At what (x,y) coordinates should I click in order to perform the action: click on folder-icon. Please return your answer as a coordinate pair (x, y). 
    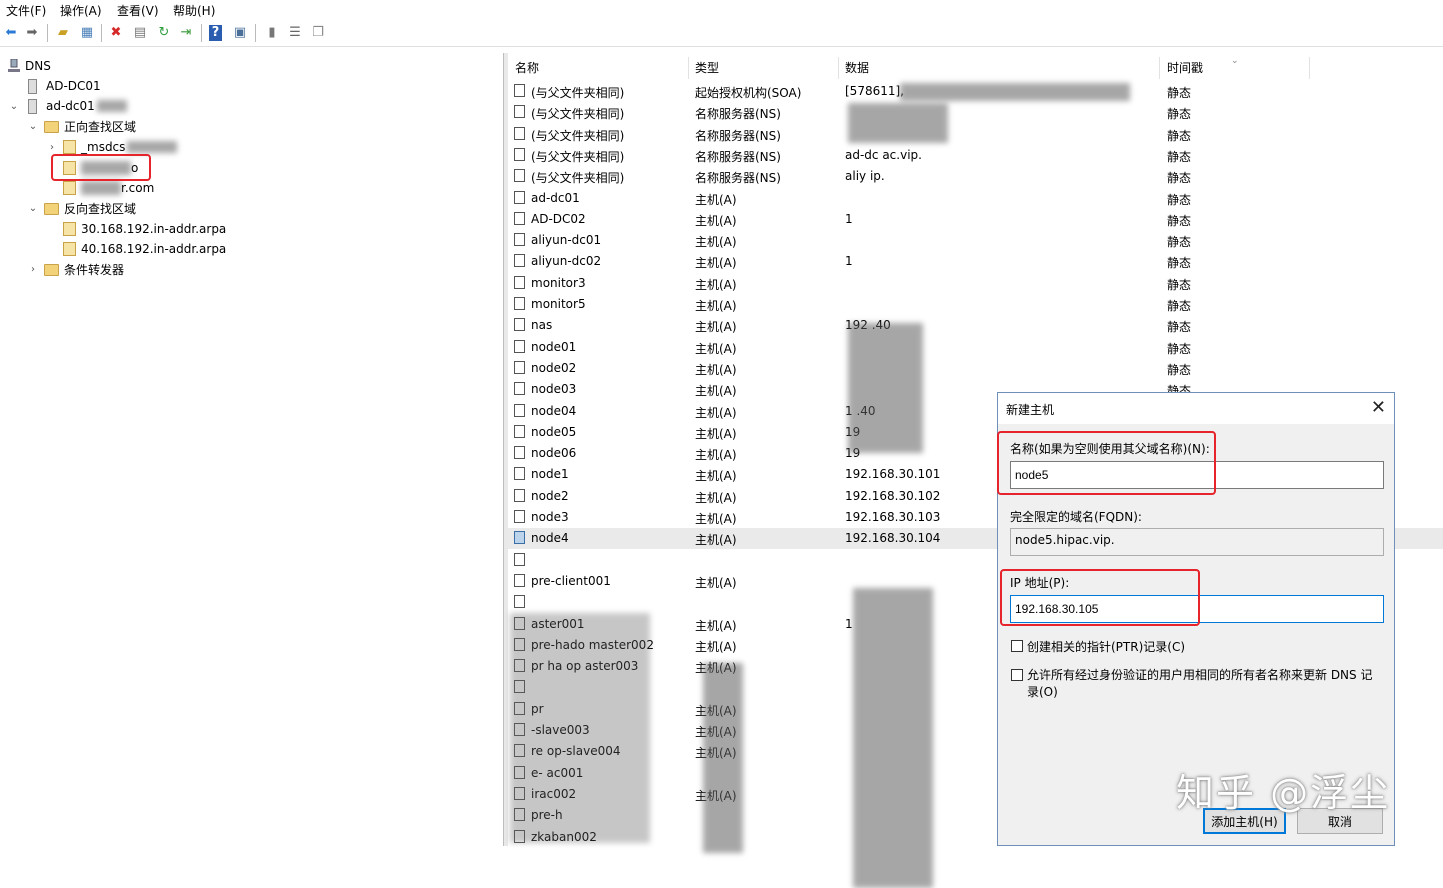
    Looking at the image, I should click on (51, 127).